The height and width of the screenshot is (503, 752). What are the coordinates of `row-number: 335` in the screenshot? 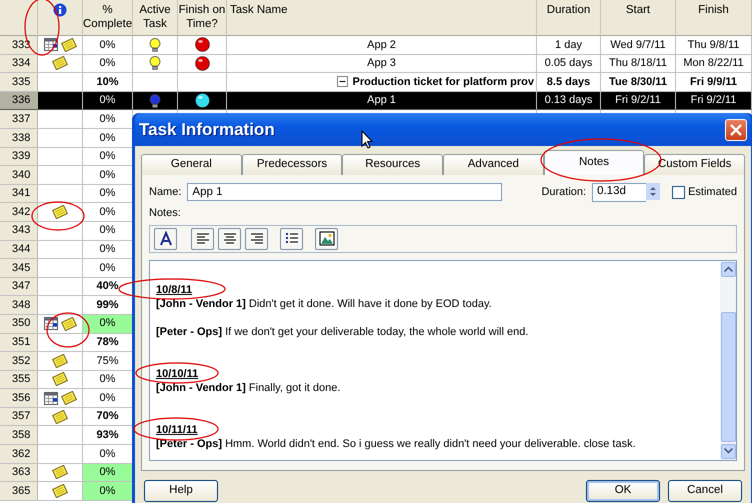 It's located at (19, 82).